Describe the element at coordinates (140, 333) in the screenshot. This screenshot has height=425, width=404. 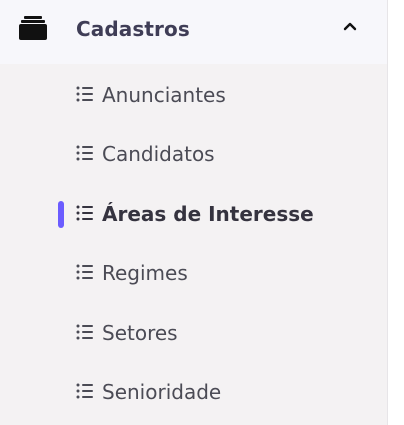
I see `sidebar-item-label: Setores` at that location.